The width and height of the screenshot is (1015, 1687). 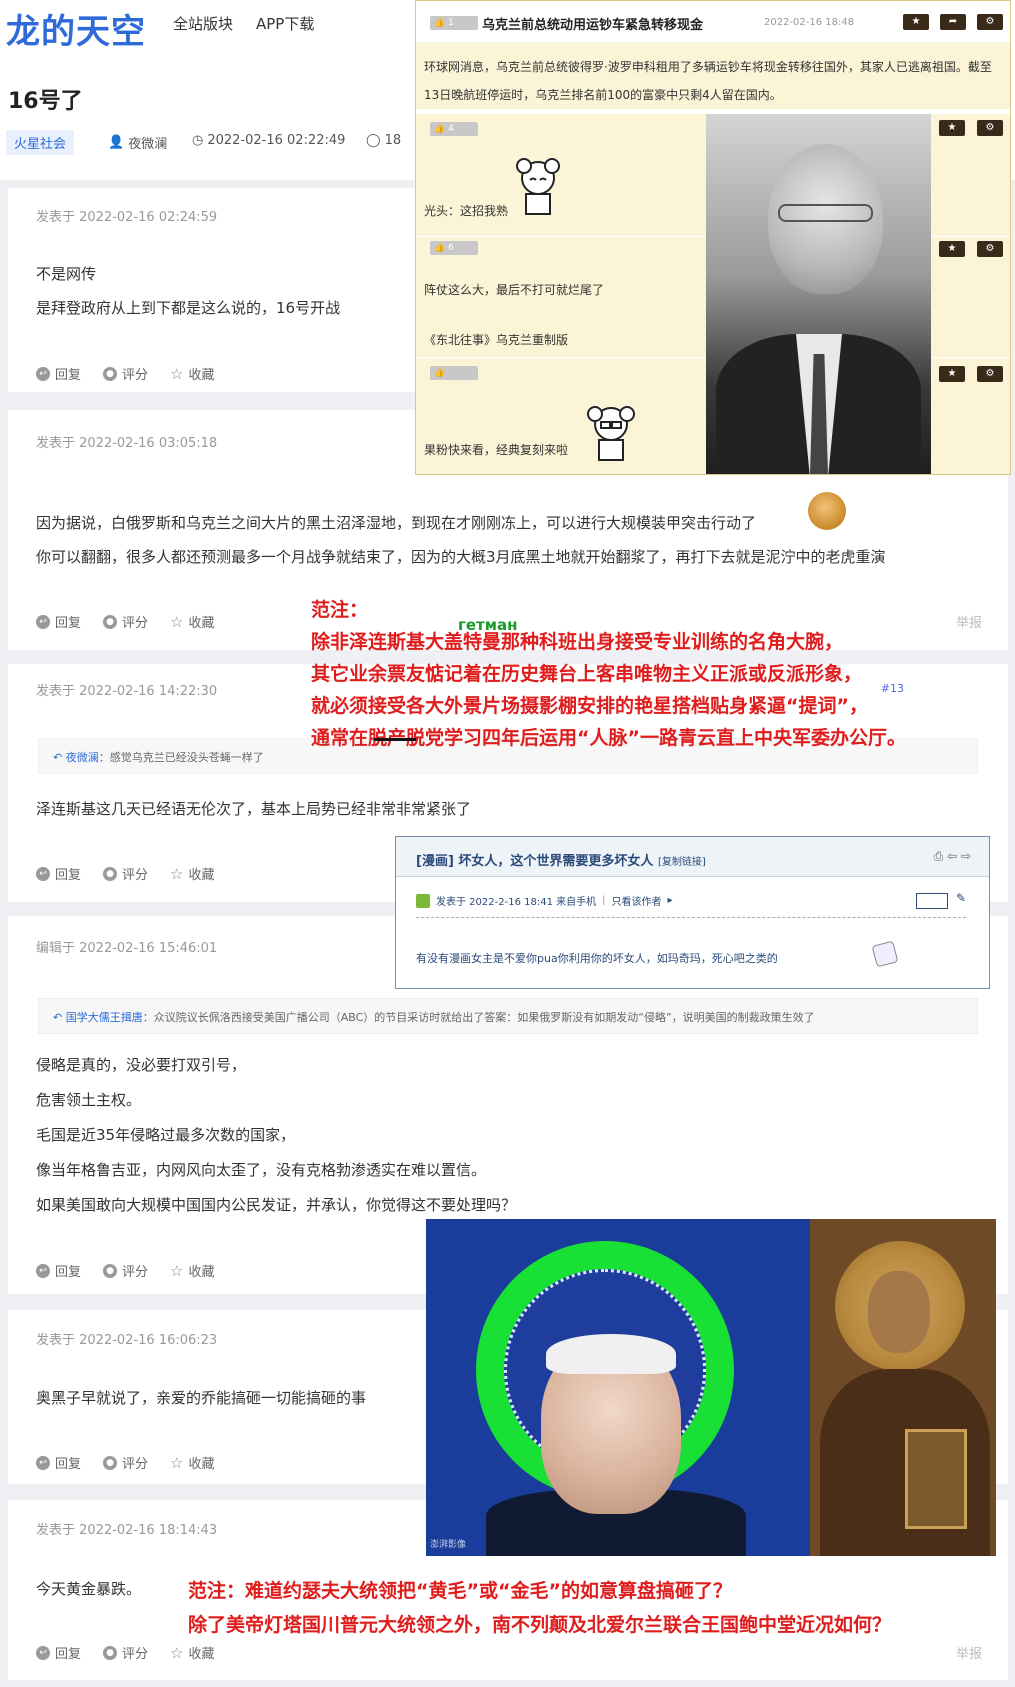 I want to click on news-title: 乌克兰前总统动用运钞车紧急转移现金, so click(x=592, y=23).